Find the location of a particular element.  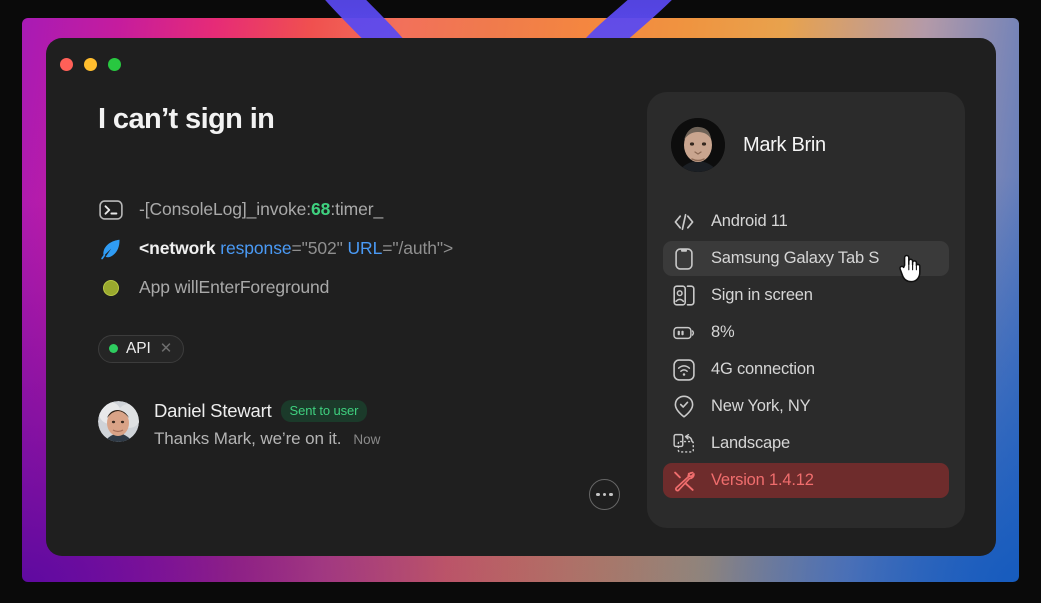

log-text: <network response="502" URL="/auth"> is located at coordinates (296, 248).